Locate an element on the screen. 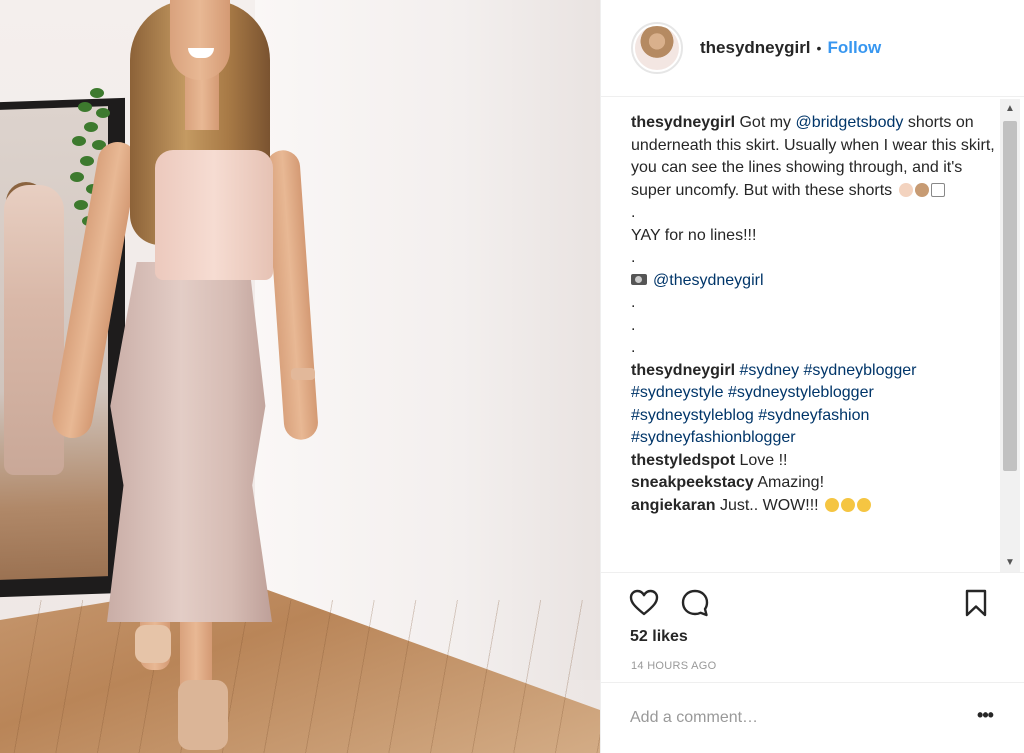 This screenshot has height=753, width=1024. caption-mention-link: @bridgetsbody is located at coordinates (850, 122).